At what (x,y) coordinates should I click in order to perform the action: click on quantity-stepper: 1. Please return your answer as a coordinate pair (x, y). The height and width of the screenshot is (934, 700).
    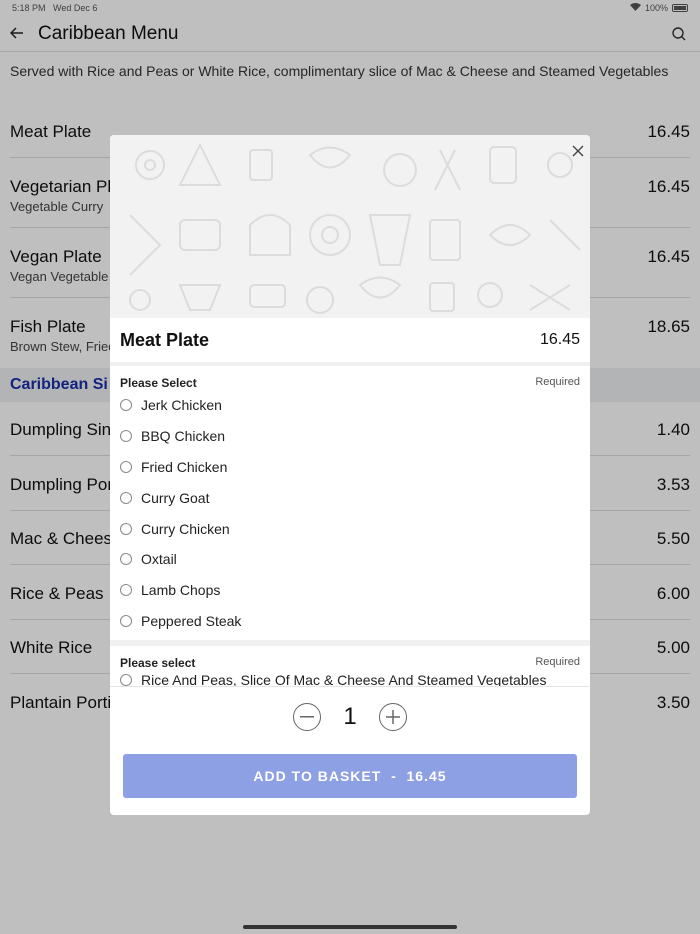
    Looking at the image, I should click on (350, 716).